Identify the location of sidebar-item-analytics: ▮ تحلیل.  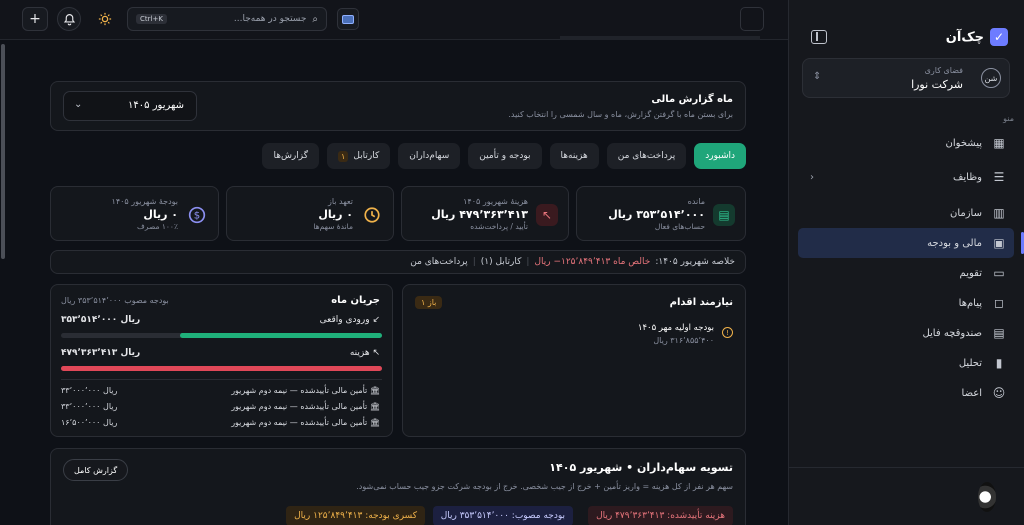
(906, 363).